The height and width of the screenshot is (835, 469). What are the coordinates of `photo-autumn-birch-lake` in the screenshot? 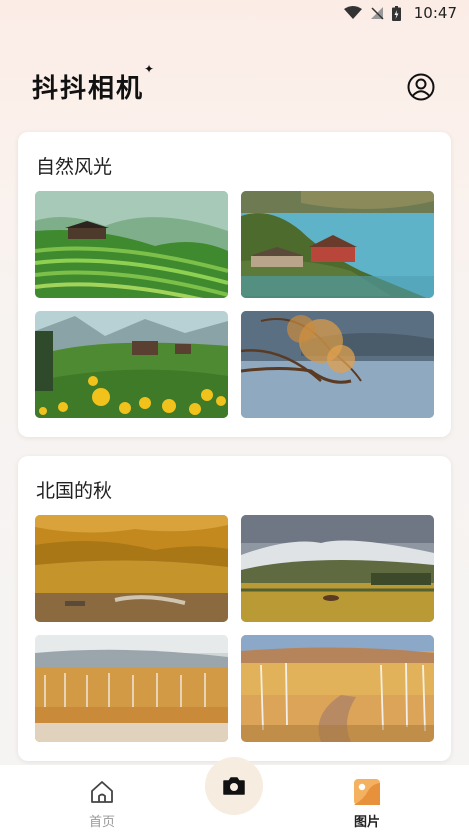 It's located at (131, 688).